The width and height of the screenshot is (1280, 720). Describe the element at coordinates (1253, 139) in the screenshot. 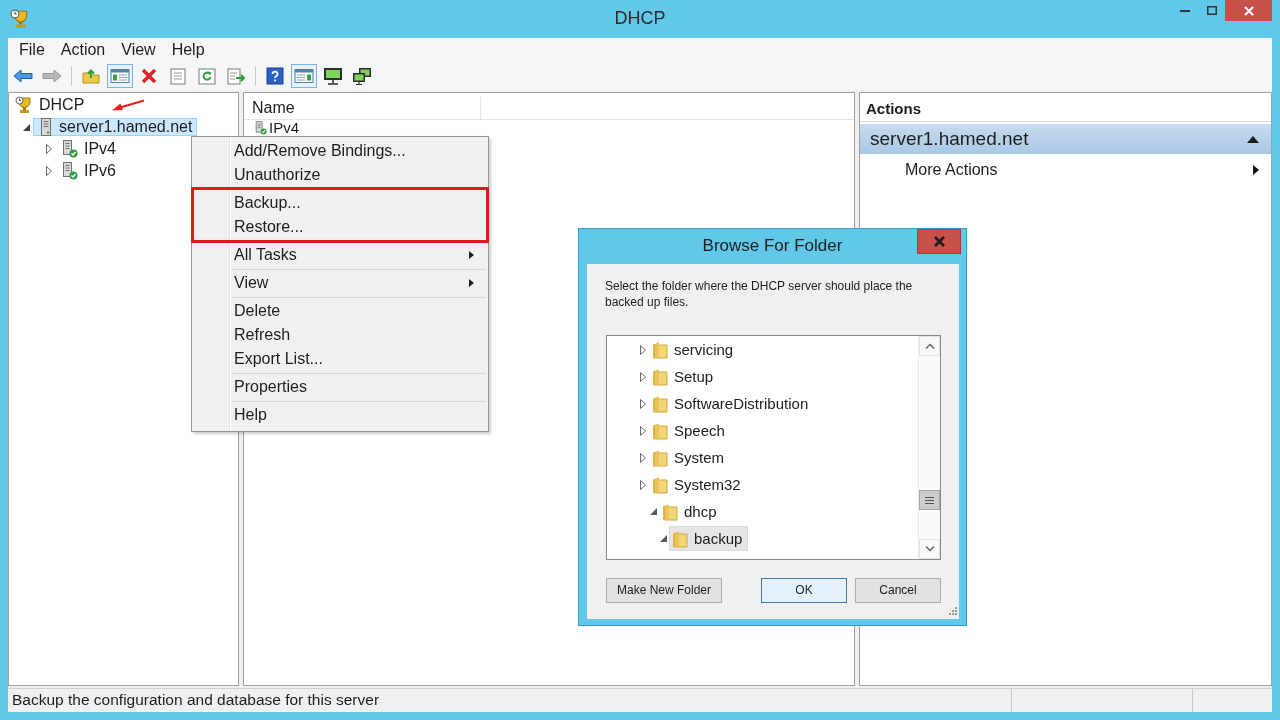

I see `collapse-triangle-icon` at that location.